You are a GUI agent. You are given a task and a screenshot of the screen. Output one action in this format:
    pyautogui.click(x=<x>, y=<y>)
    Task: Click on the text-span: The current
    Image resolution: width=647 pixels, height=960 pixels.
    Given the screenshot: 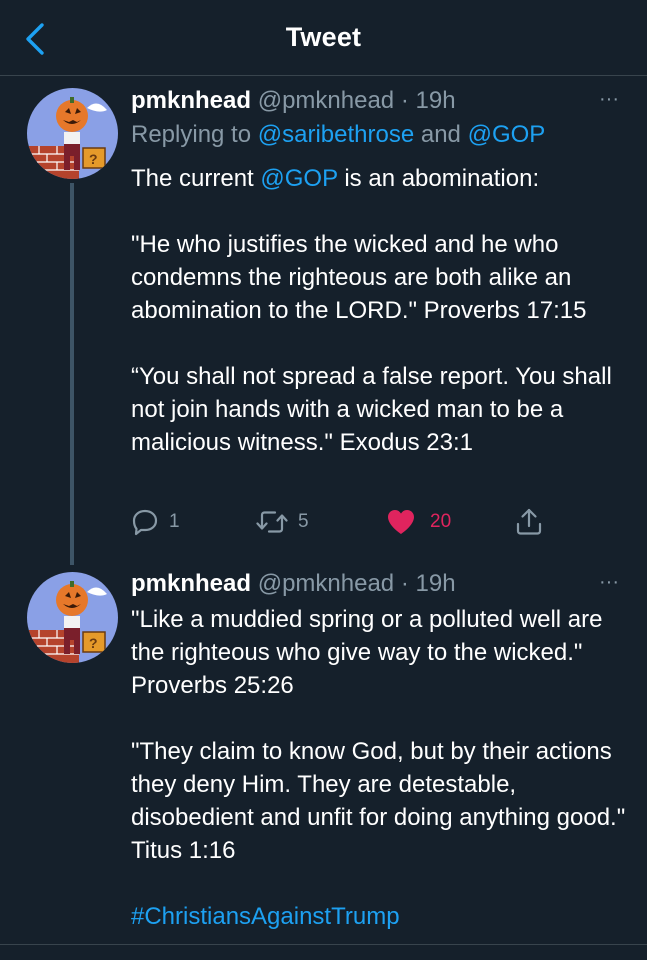 What is the action you would take?
    pyautogui.click(x=196, y=178)
    